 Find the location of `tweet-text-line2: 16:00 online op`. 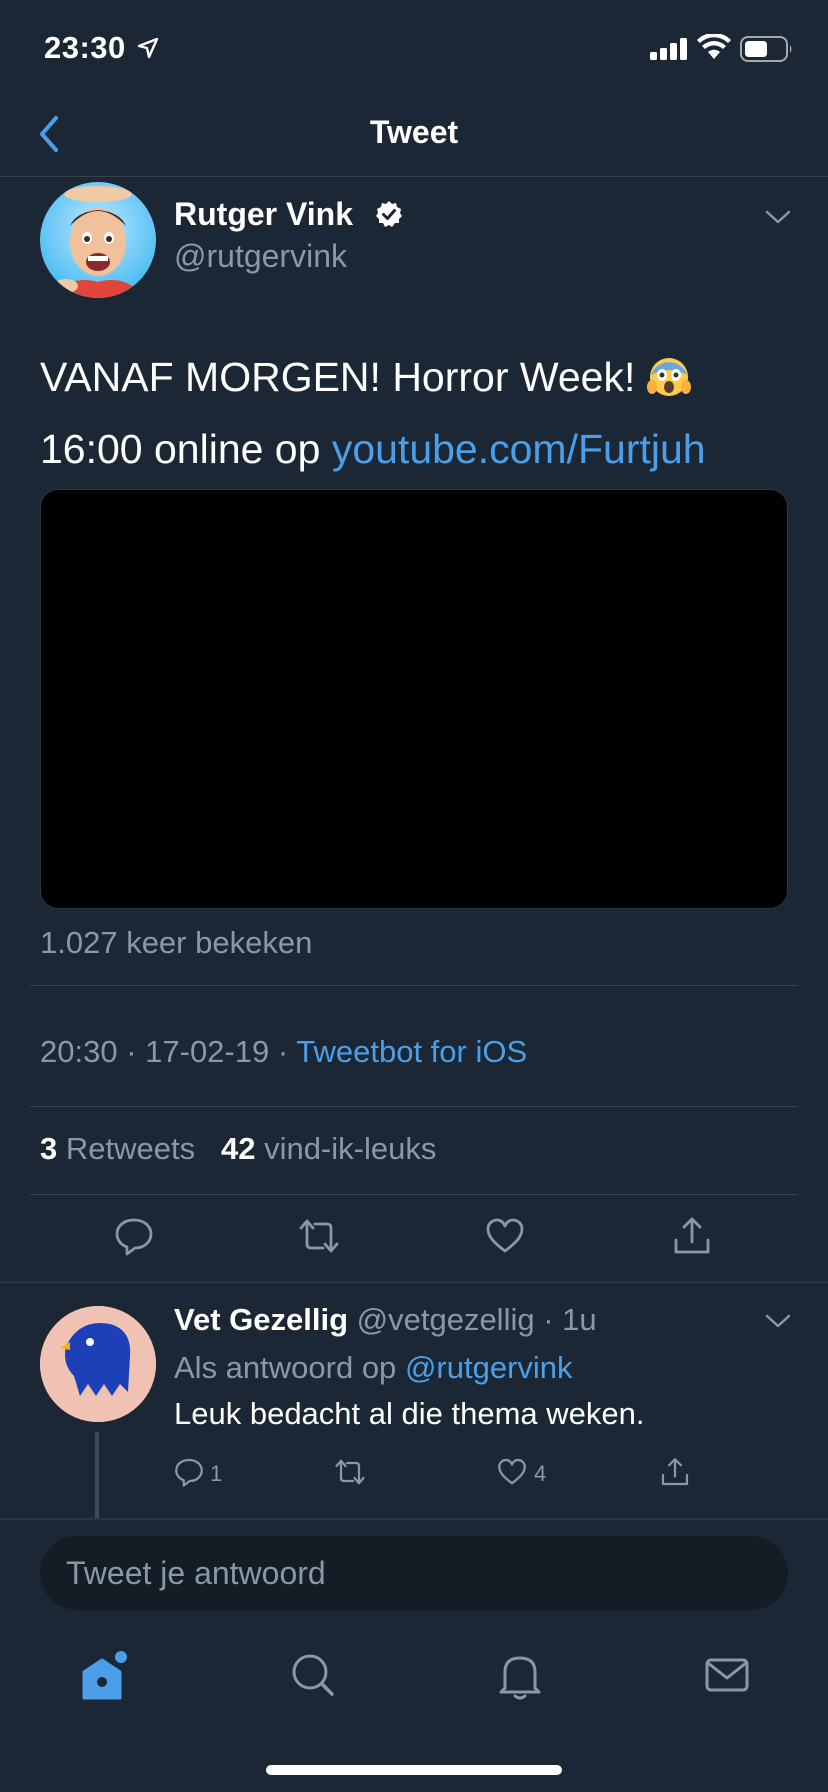

tweet-text-line2: 16:00 online op is located at coordinates (180, 449).